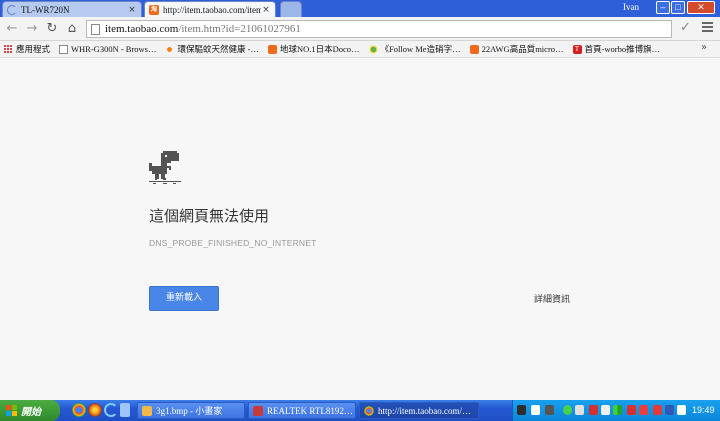  Describe the element at coordinates (701, 7) in the screenshot. I see `close-window-button: ✕` at that location.